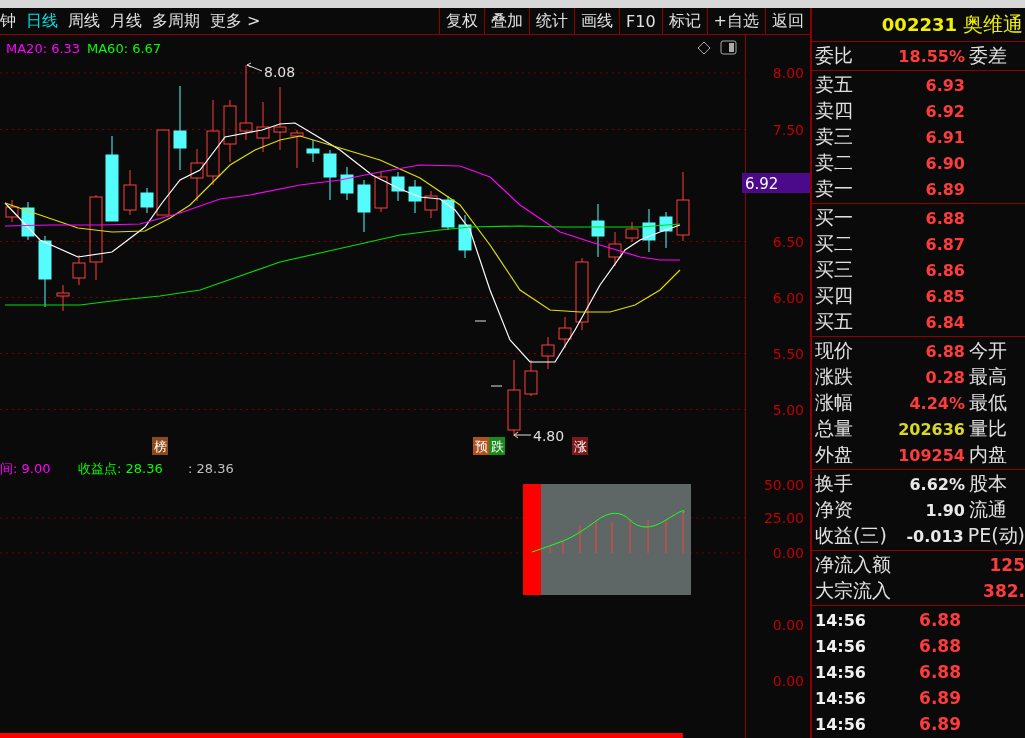 The width and height of the screenshot is (1025, 738). Describe the element at coordinates (834, 269) in the screenshot. I see `quote-label: 买三` at that location.